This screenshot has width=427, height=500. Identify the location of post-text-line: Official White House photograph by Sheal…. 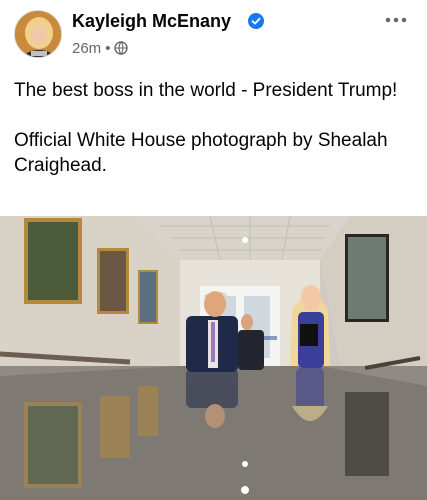
(201, 153).